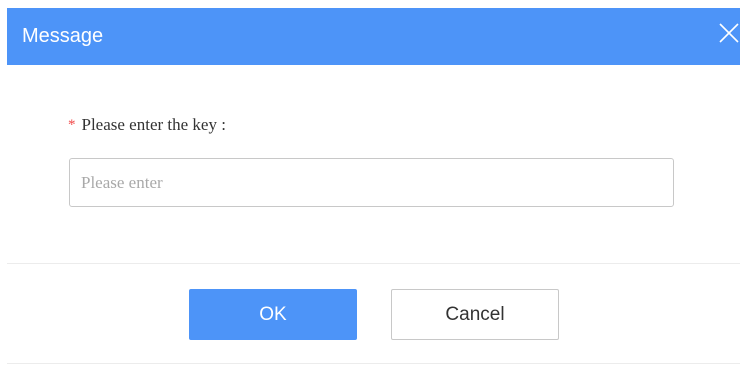  I want to click on key-field-label: * Please enter the key :, so click(147, 125).